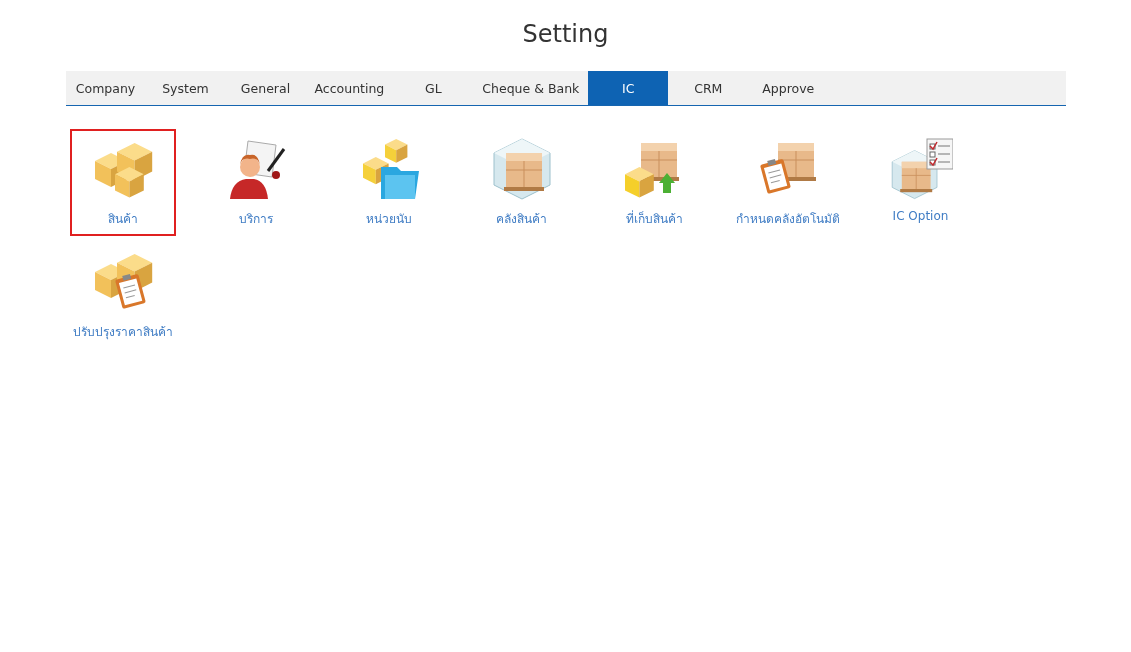 The height and width of the screenshot is (652, 1131). What do you see at coordinates (654, 182) in the screenshot?
I see `setting-tile: ที่เก็บสินค้า` at bounding box center [654, 182].